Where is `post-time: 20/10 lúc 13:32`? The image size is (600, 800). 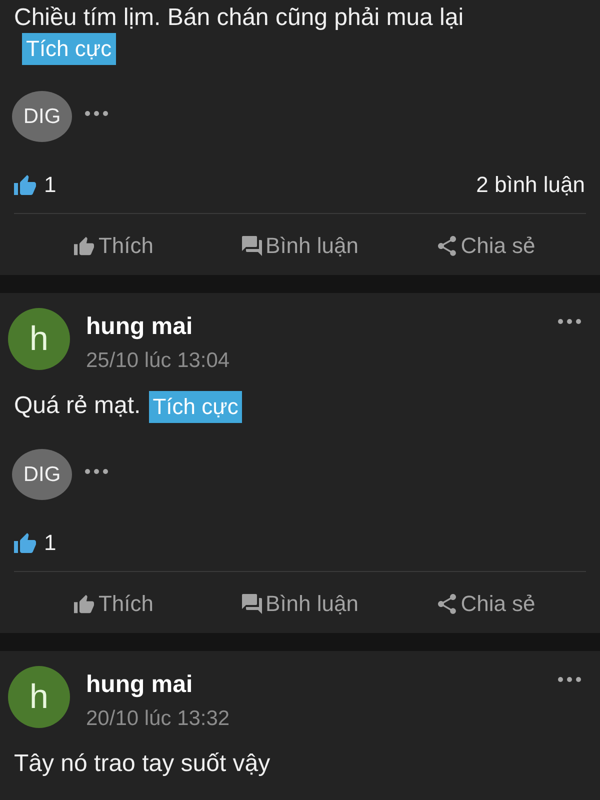
post-time: 20/10 lúc 13:32 is located at coordinates (158, 719).